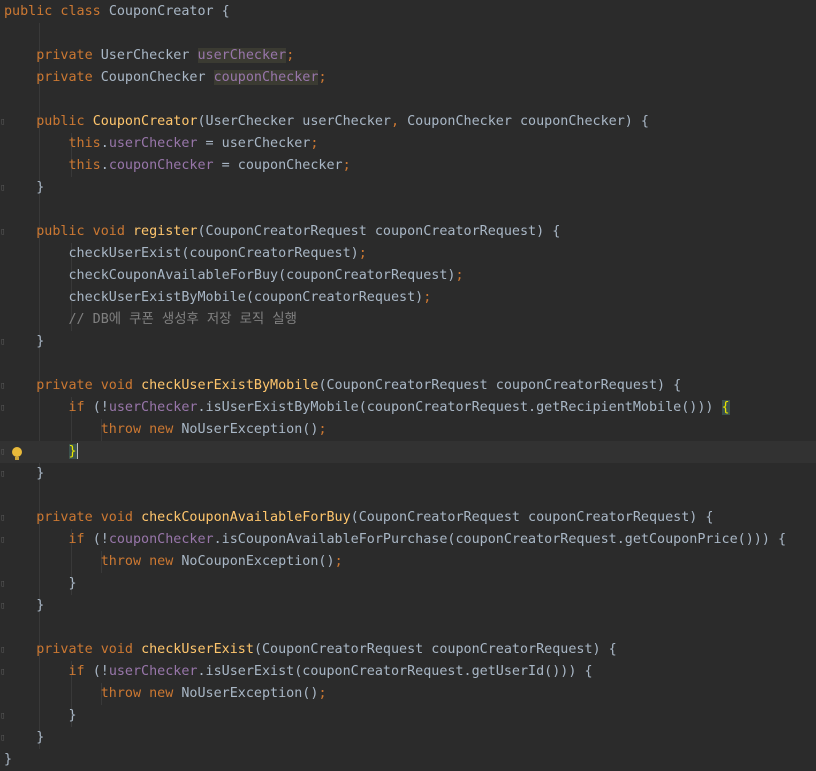  Describe the element at coordinates (408, 78) in the screenshot. I see `code-line: private CouponChecker couponChecker;` at that location.